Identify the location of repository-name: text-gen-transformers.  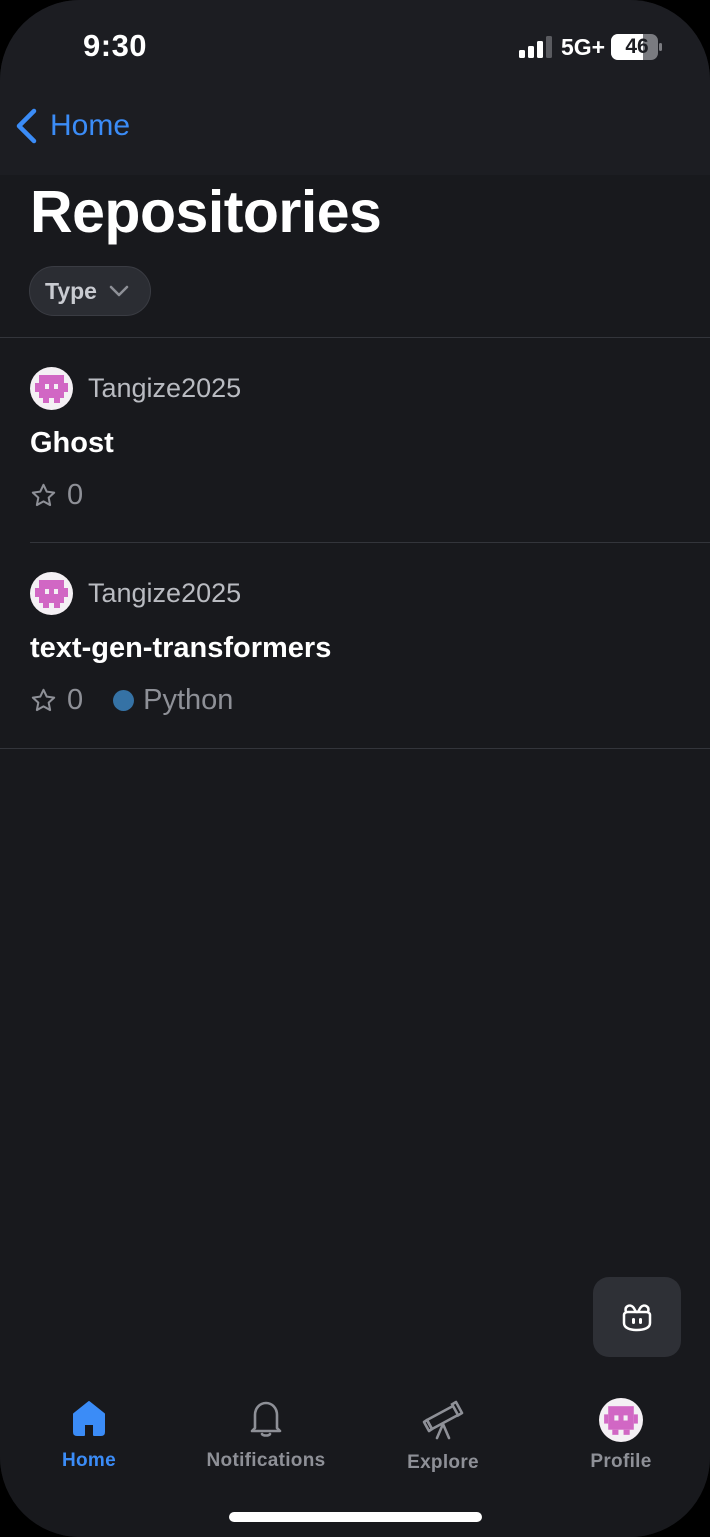
(181, 648).